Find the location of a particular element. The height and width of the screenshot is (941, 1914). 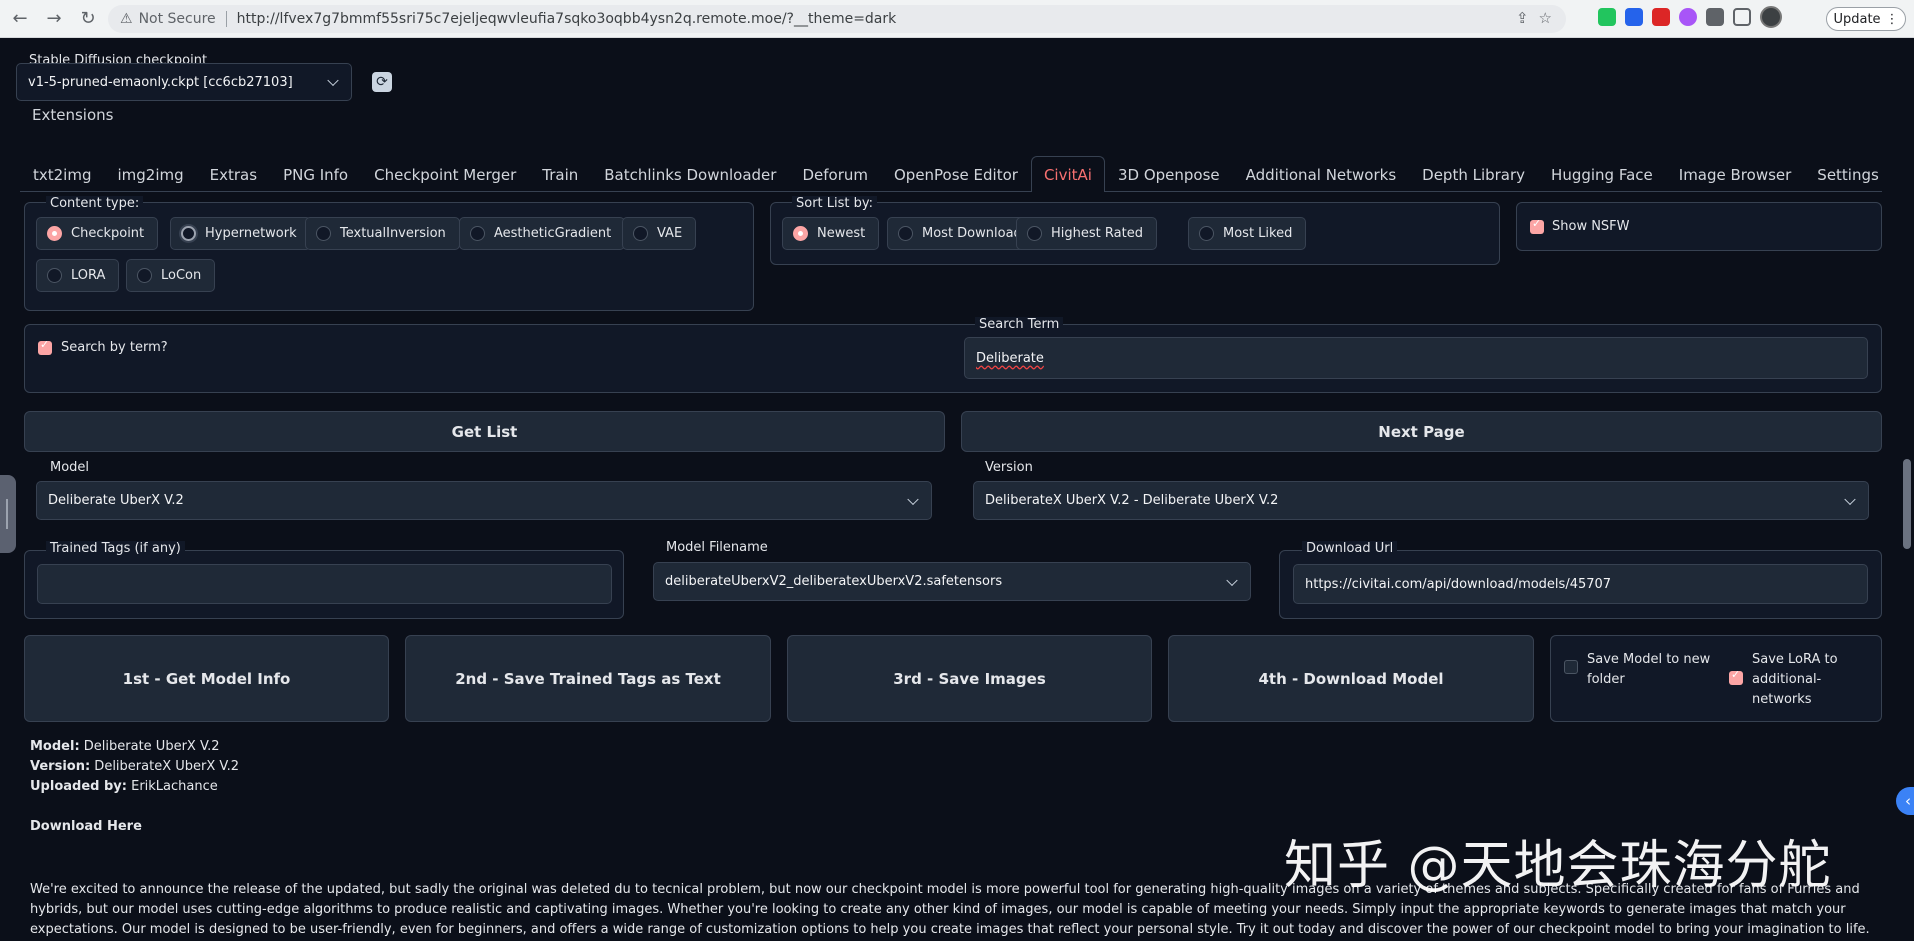

profile-avatar is located at coordinates (1771, 17).